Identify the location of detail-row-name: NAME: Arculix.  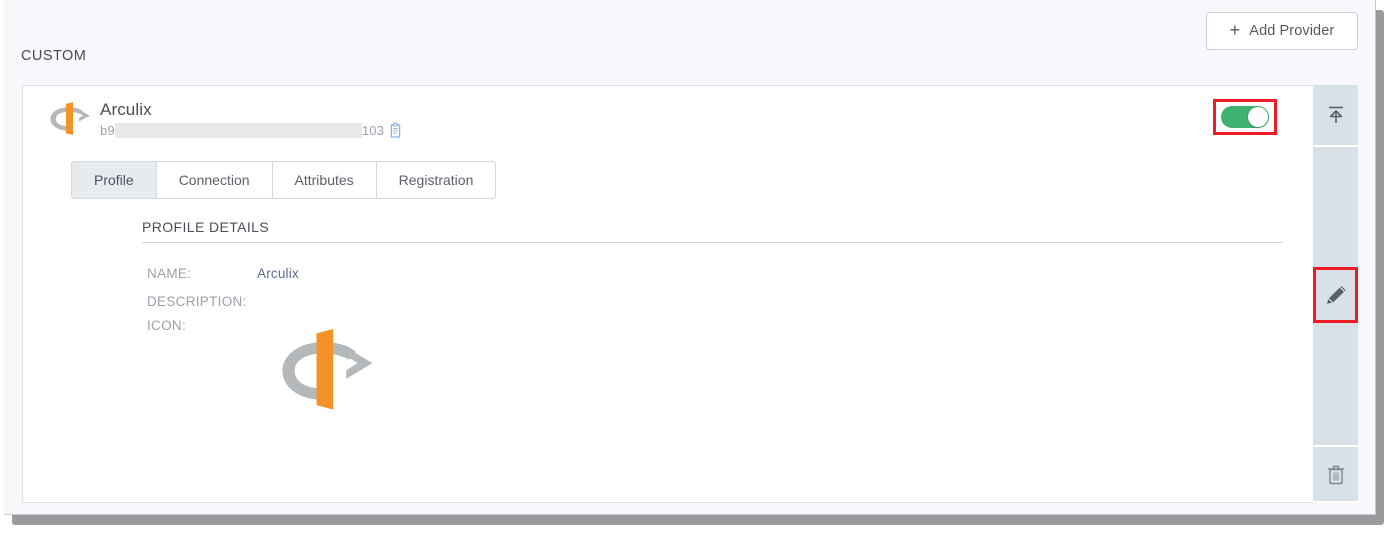
(223, 273).